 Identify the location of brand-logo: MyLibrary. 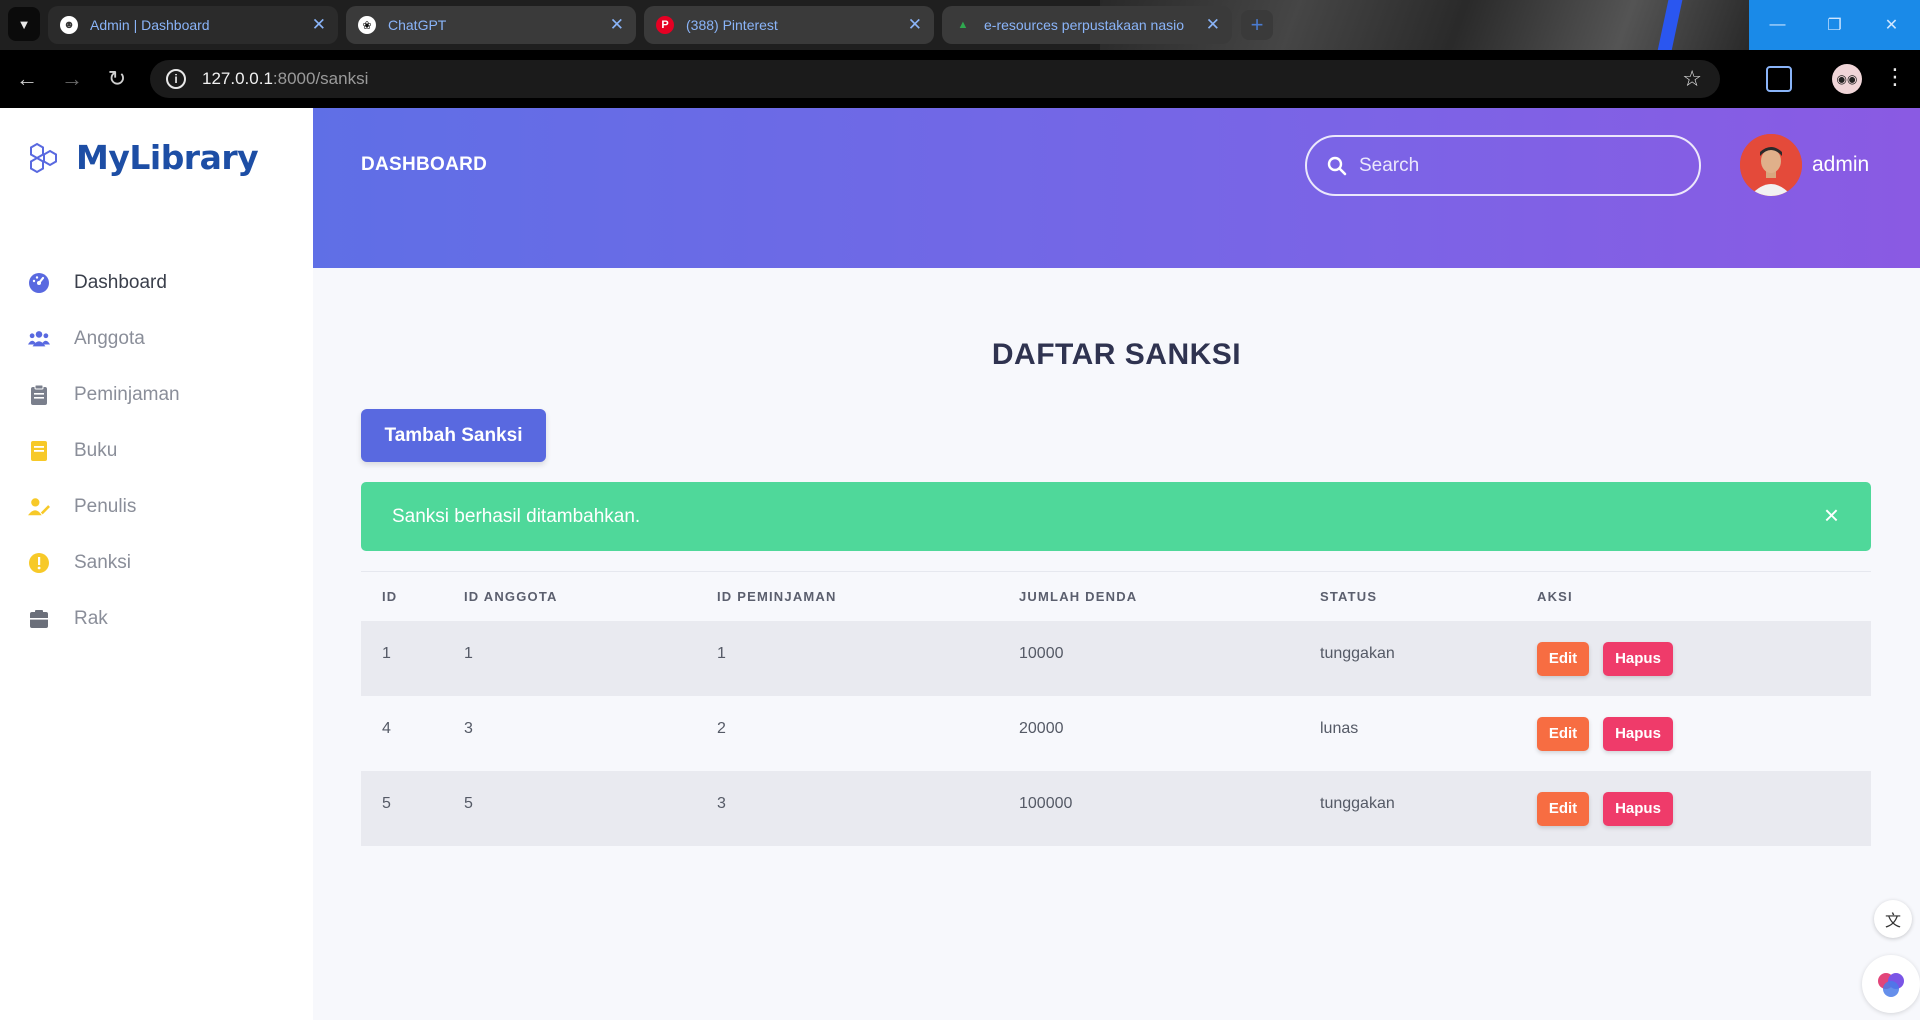
(143, 157).